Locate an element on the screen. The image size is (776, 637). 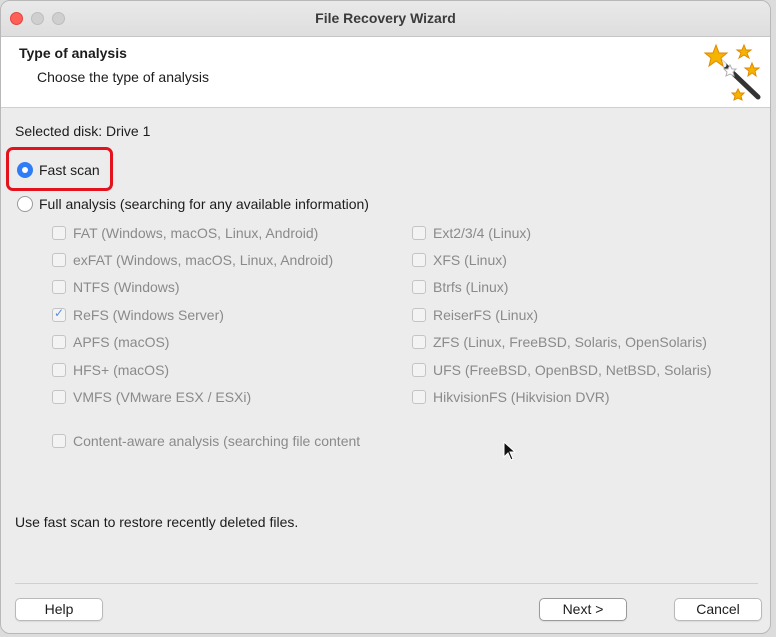
help-button: Help is located at coordinates (59, 609).